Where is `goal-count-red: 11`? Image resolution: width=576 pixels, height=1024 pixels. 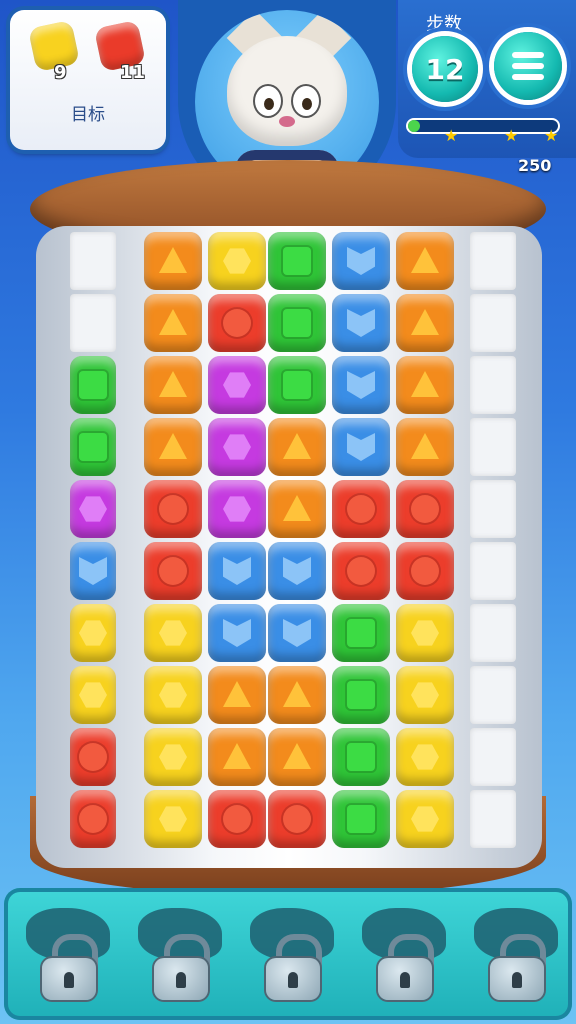 goal-count-red: 11 is located at coordinates (133, 72).